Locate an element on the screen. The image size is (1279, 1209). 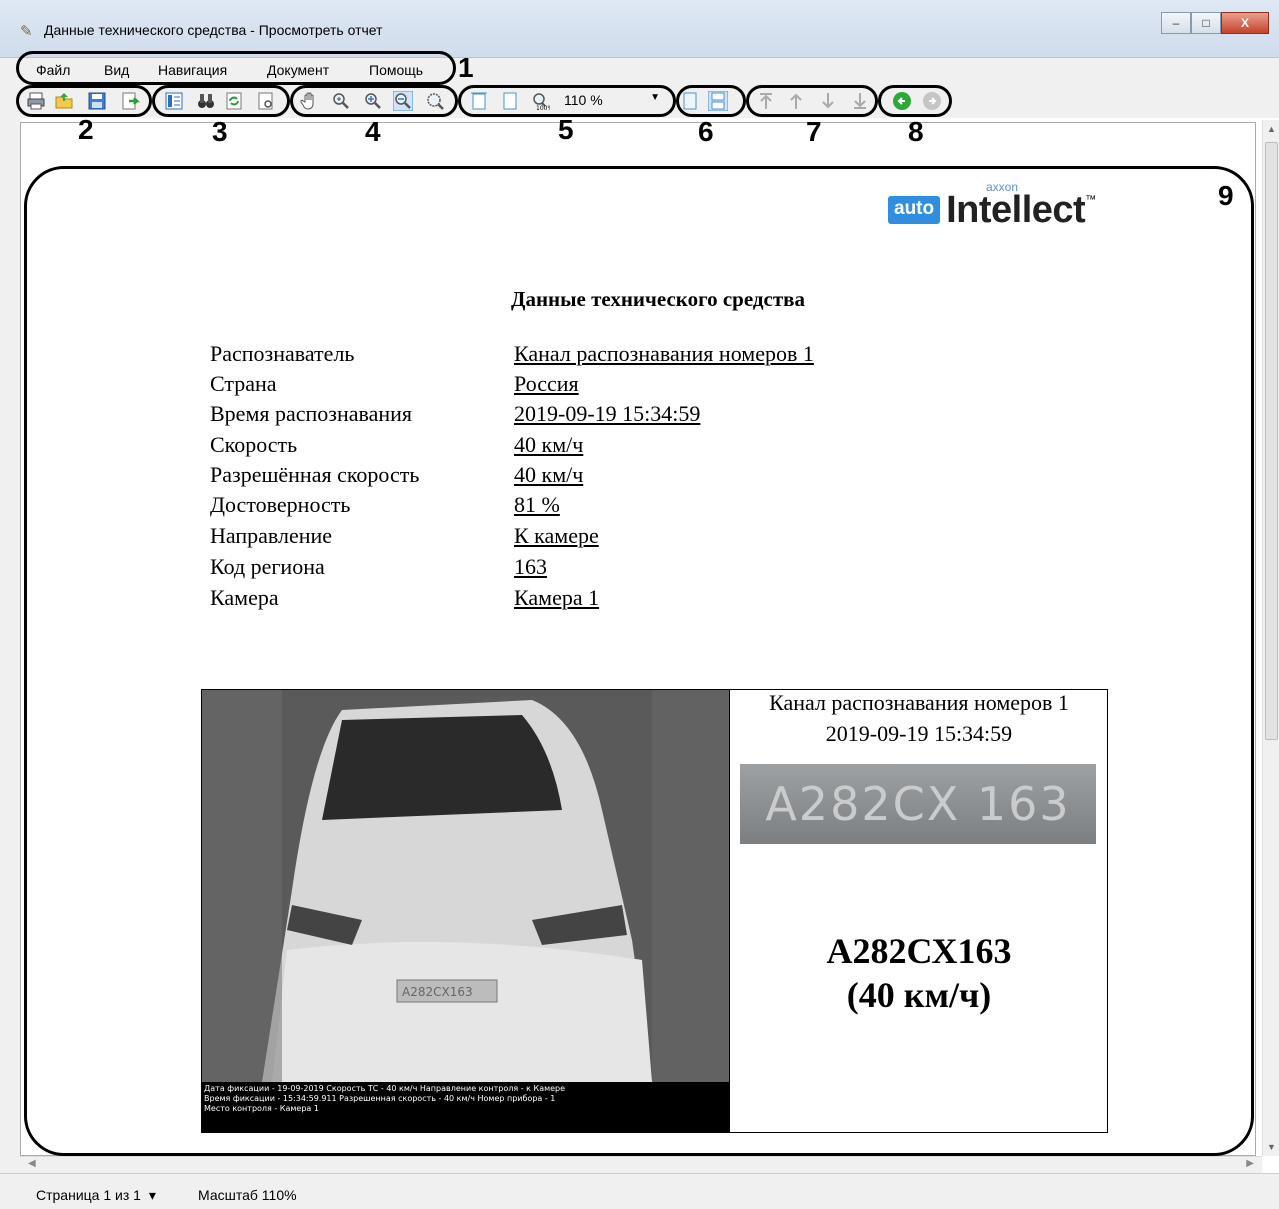
callout-number: 9 is located at coordinates (1226, 195).